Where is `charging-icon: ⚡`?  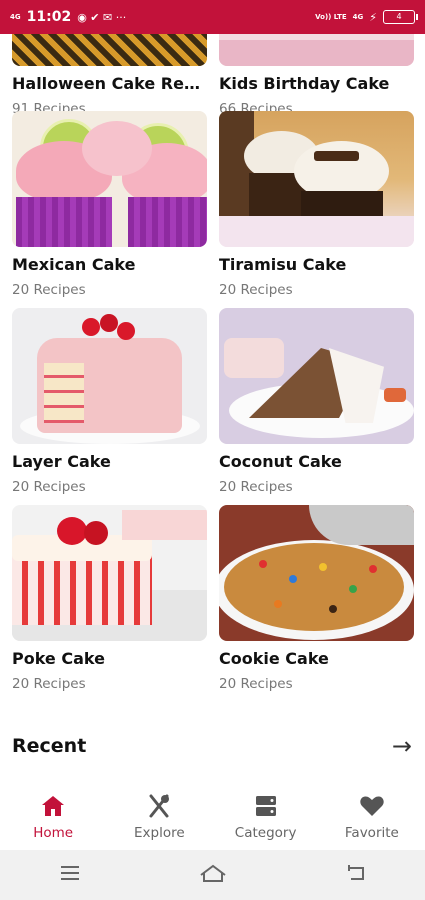
charging-icon: ⚡ is located at coordinates (373, 17).